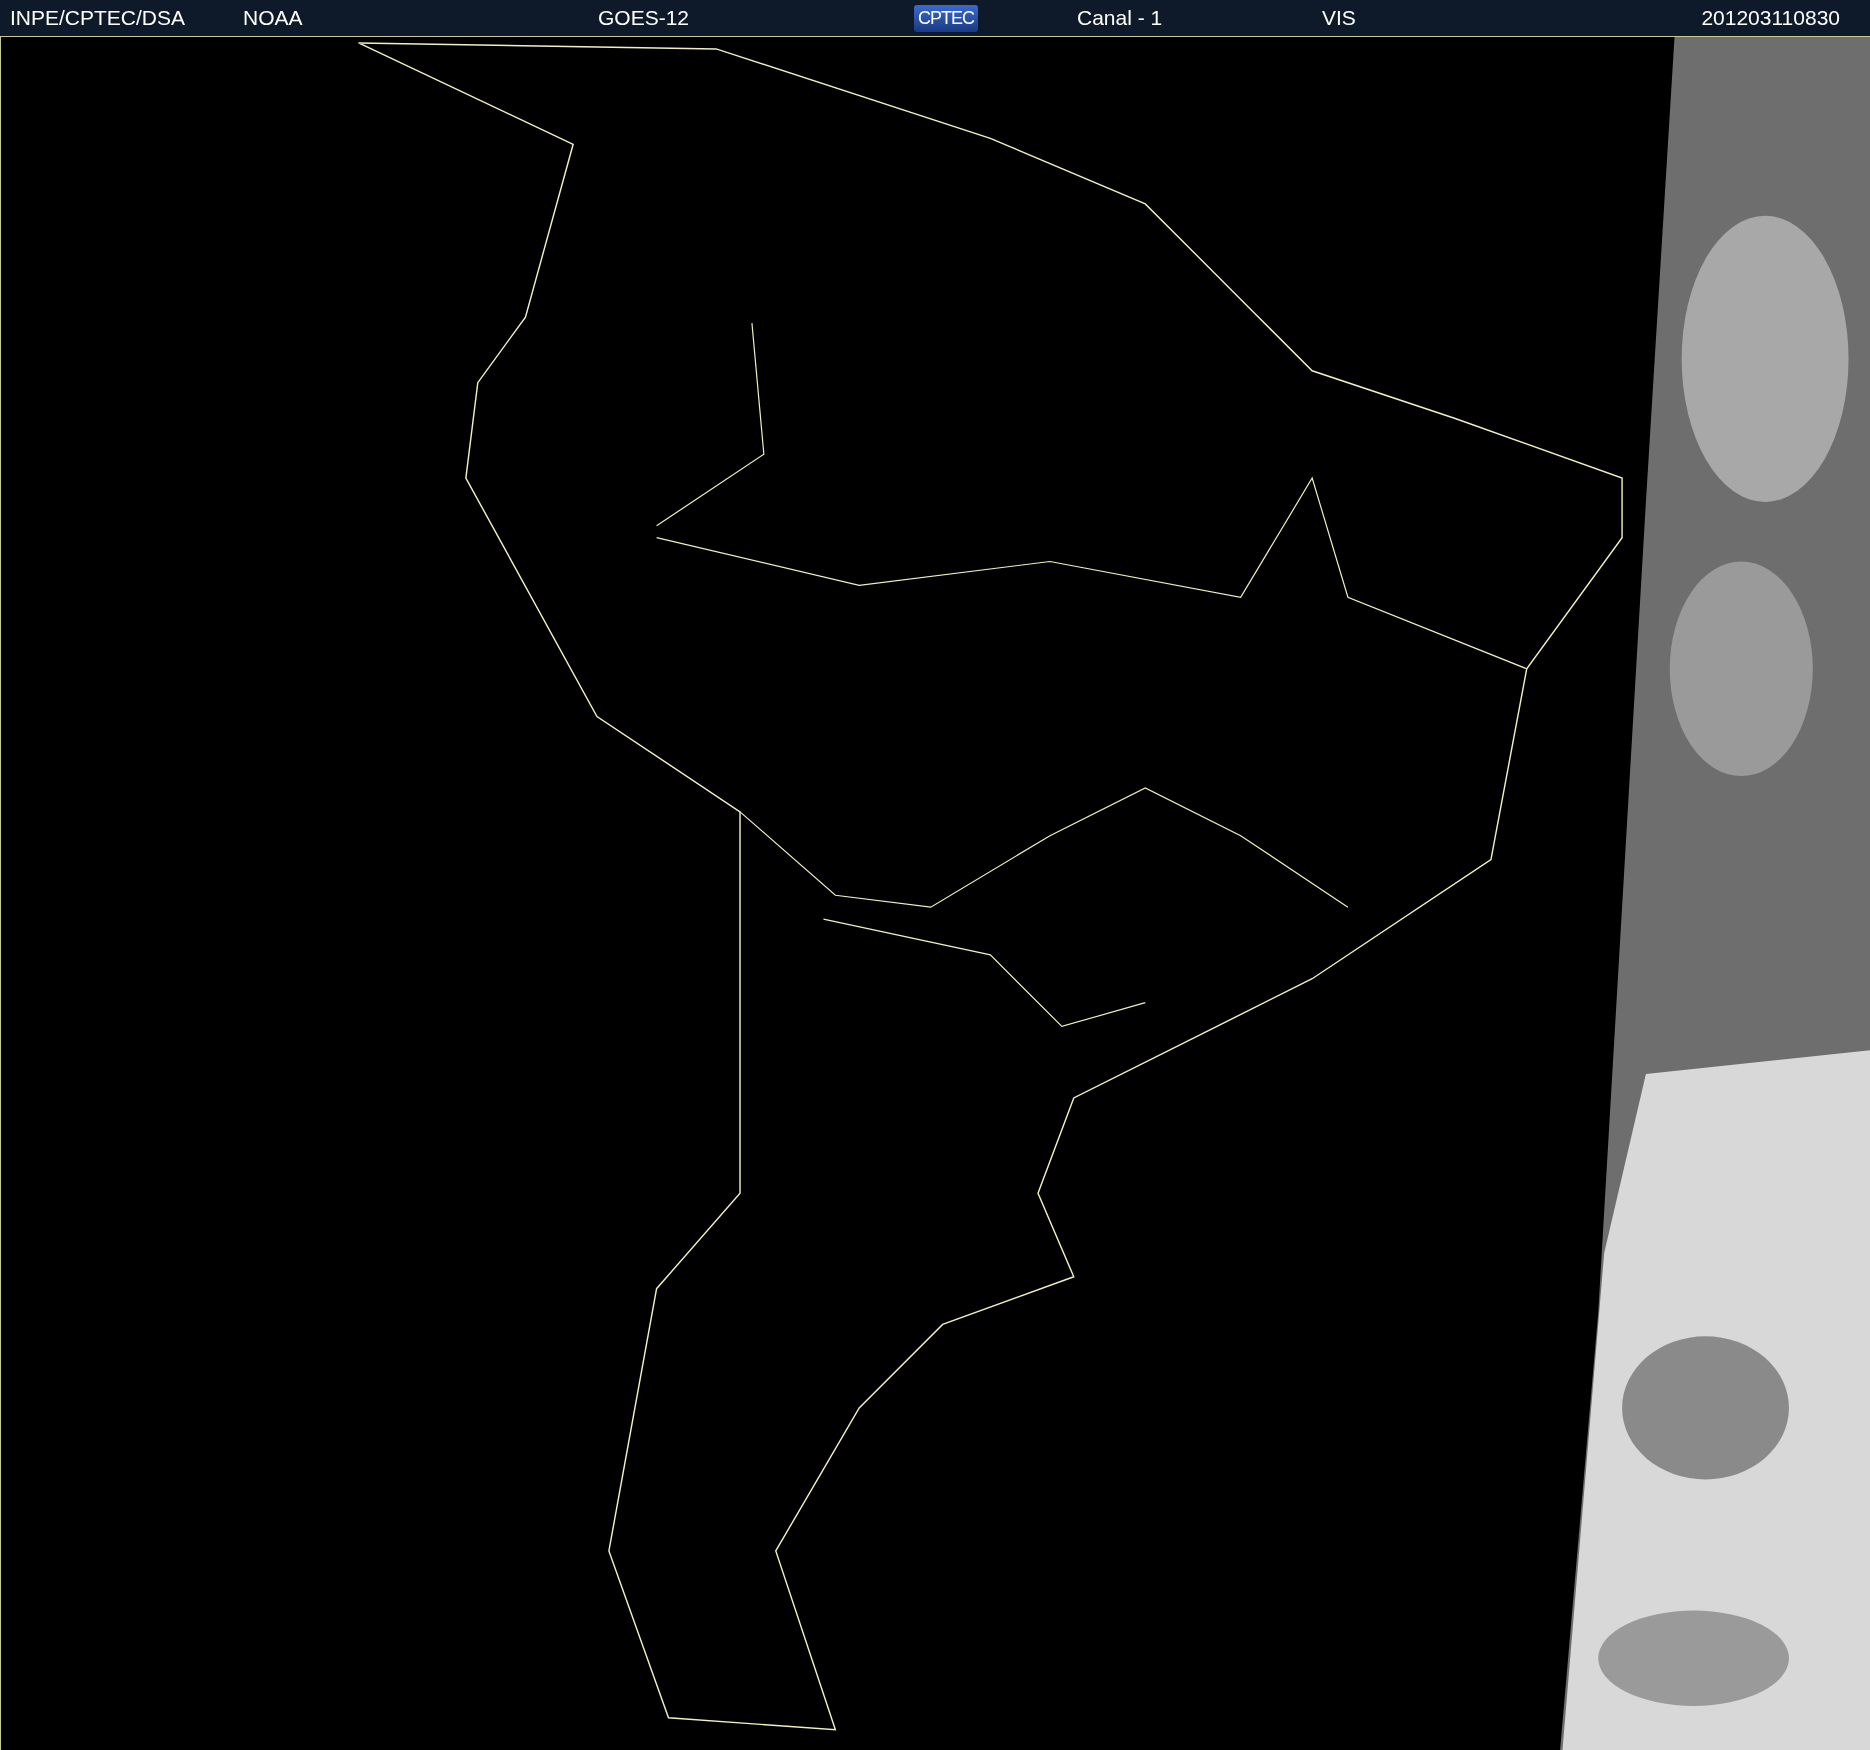  I want to click on source-label: NOAA, so click(273, 18).